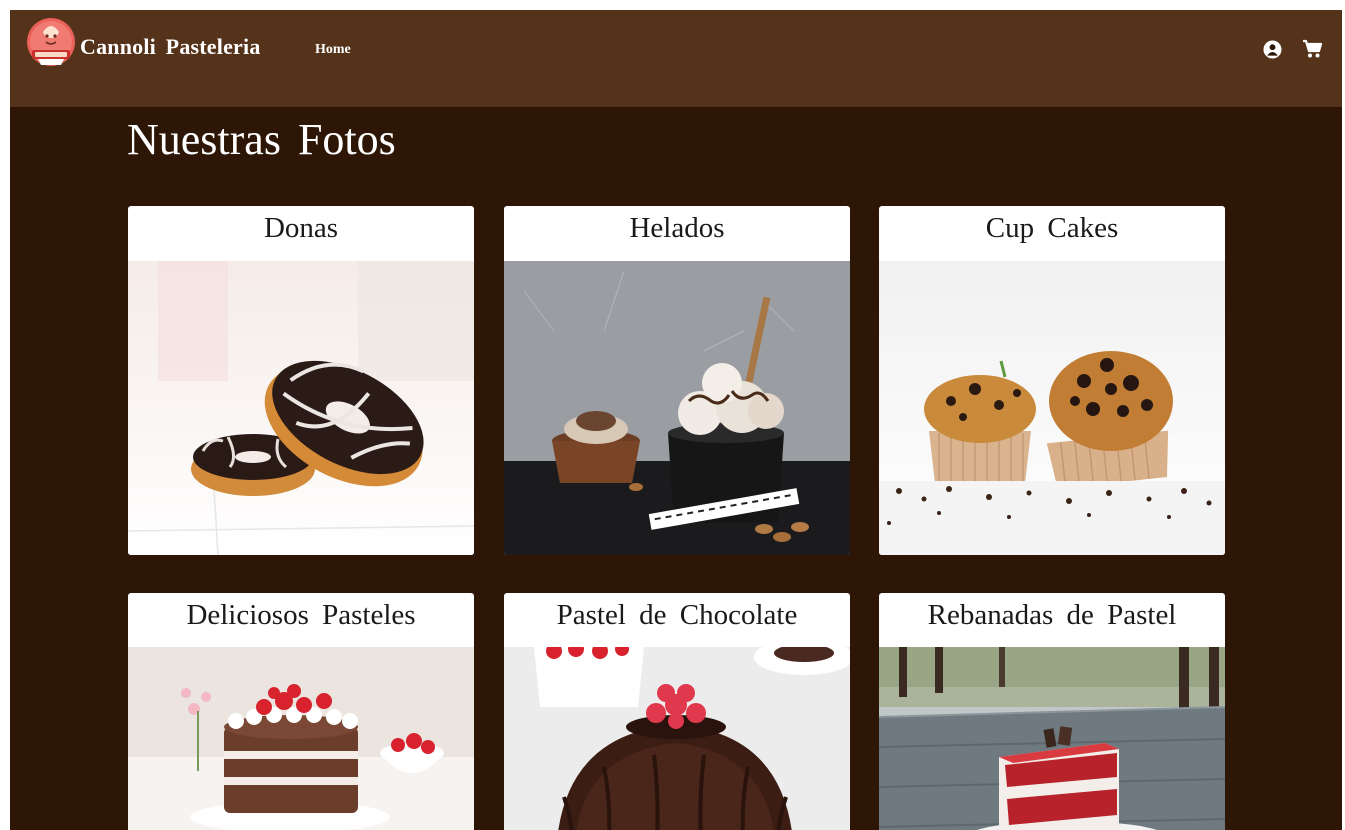 The image size is (1345, 830). Describe the element at coordinates (301, 615) in the screenshot. I see `card-title: Deliciosos Pasteles` at that location.